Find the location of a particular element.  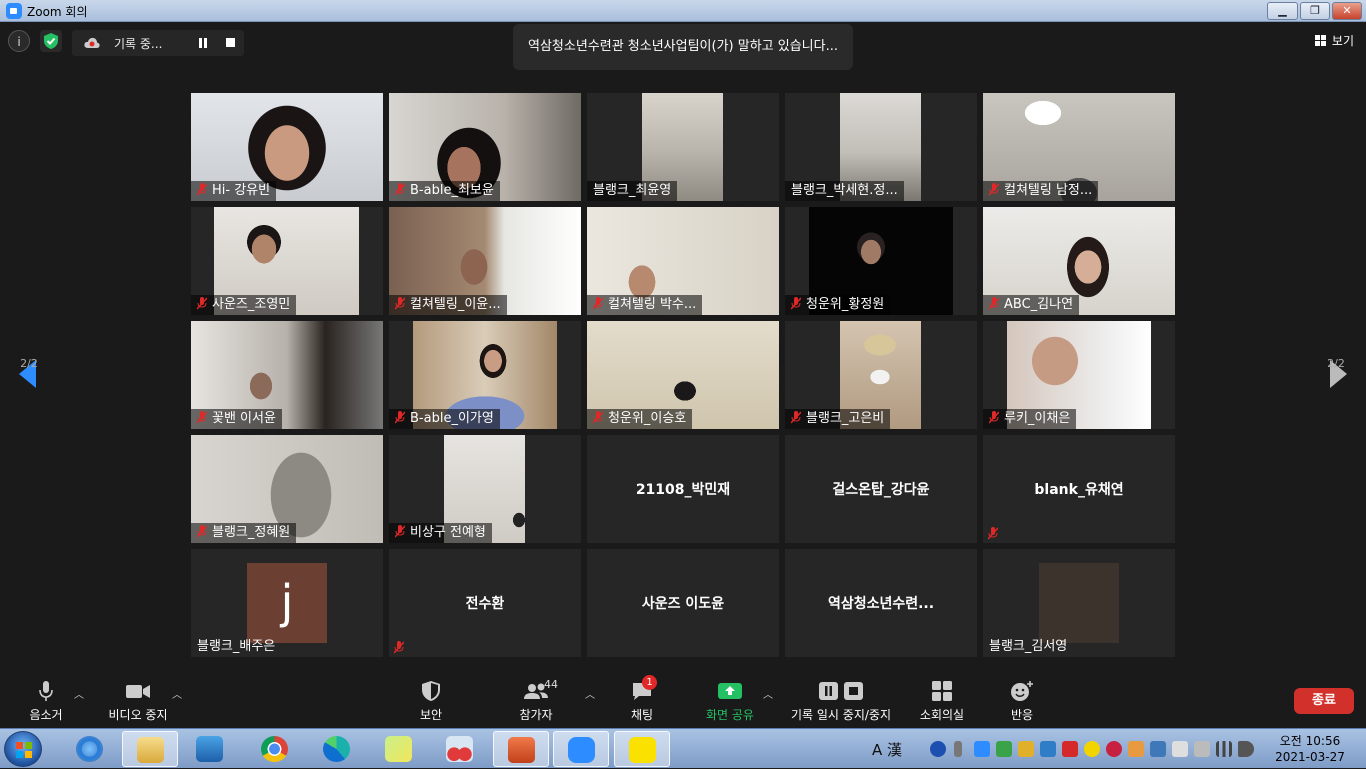

participants-button: 44 참가자 is located at coordinates (537, 700).